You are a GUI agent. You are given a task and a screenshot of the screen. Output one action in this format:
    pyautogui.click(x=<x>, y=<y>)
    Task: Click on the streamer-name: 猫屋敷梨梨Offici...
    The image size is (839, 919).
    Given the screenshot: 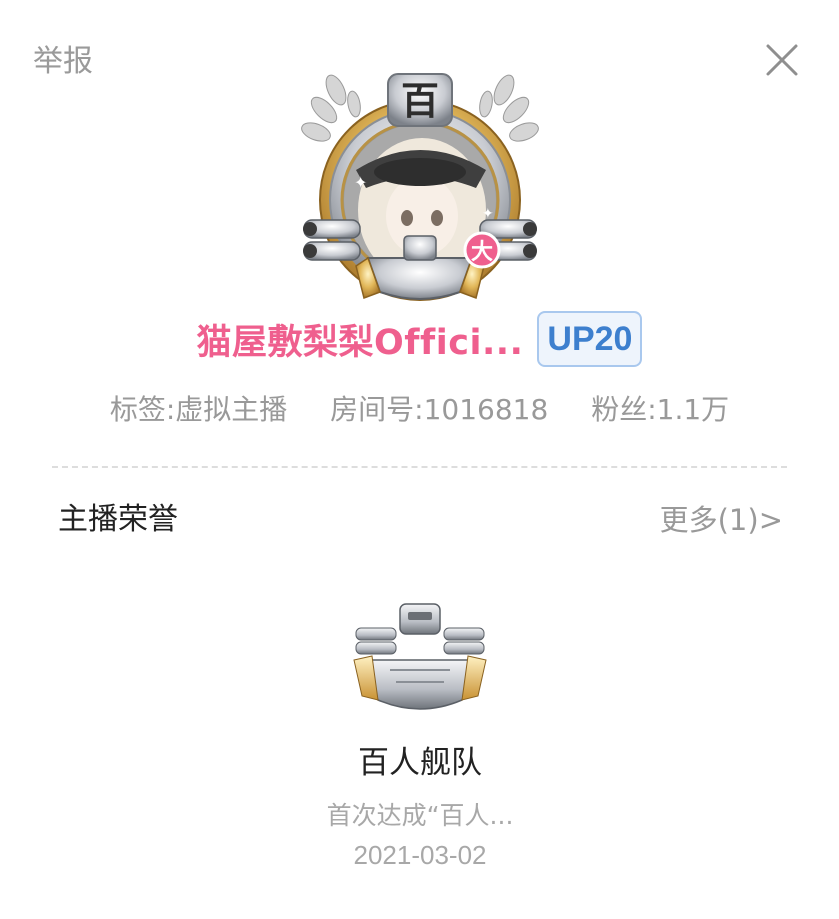 What is the action you would take?
    pyautogui.click(x=360, y=339)
    